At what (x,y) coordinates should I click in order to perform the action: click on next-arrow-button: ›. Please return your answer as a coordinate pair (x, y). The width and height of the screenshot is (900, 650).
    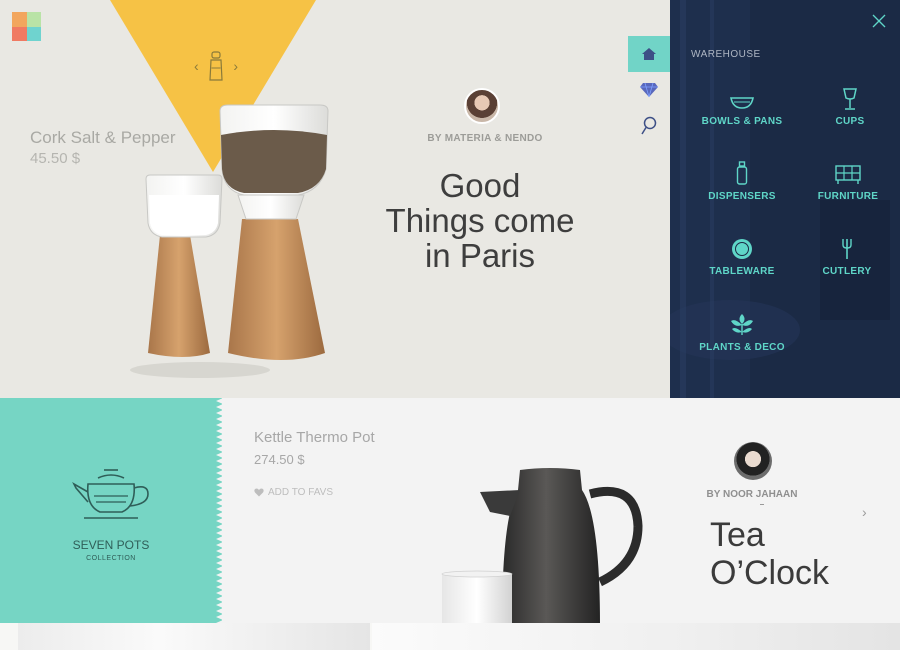
    Looking at the image, I should click on (864, 512).